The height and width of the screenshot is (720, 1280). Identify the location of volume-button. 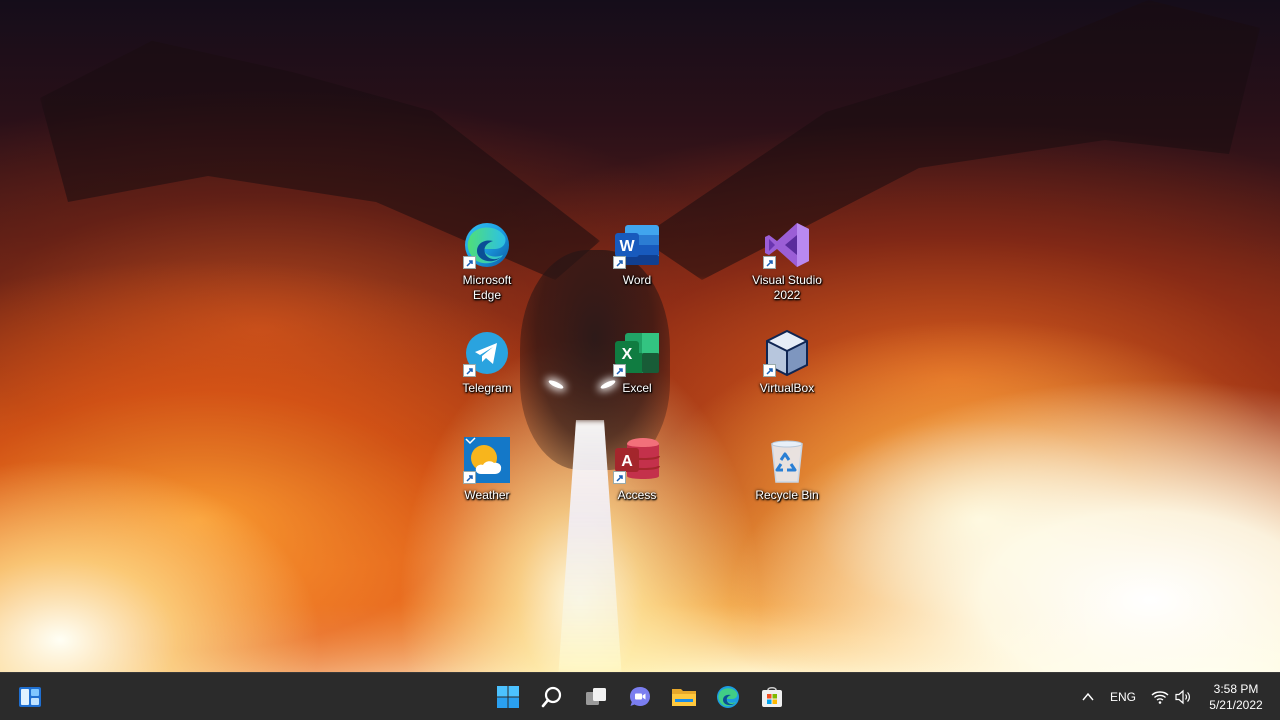
(1183, 696).